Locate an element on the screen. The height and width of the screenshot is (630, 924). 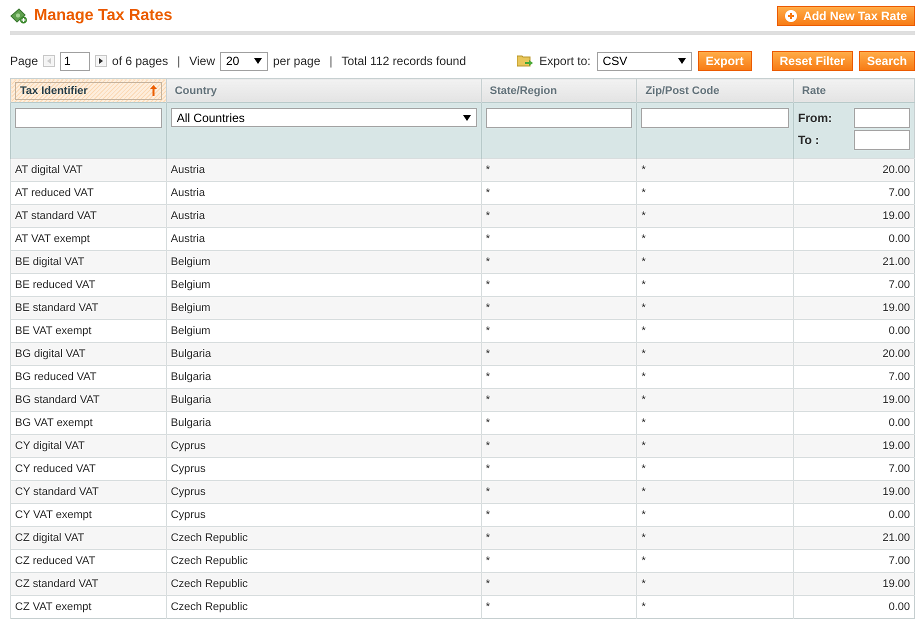
to-field is located at coordinates (882, 140).